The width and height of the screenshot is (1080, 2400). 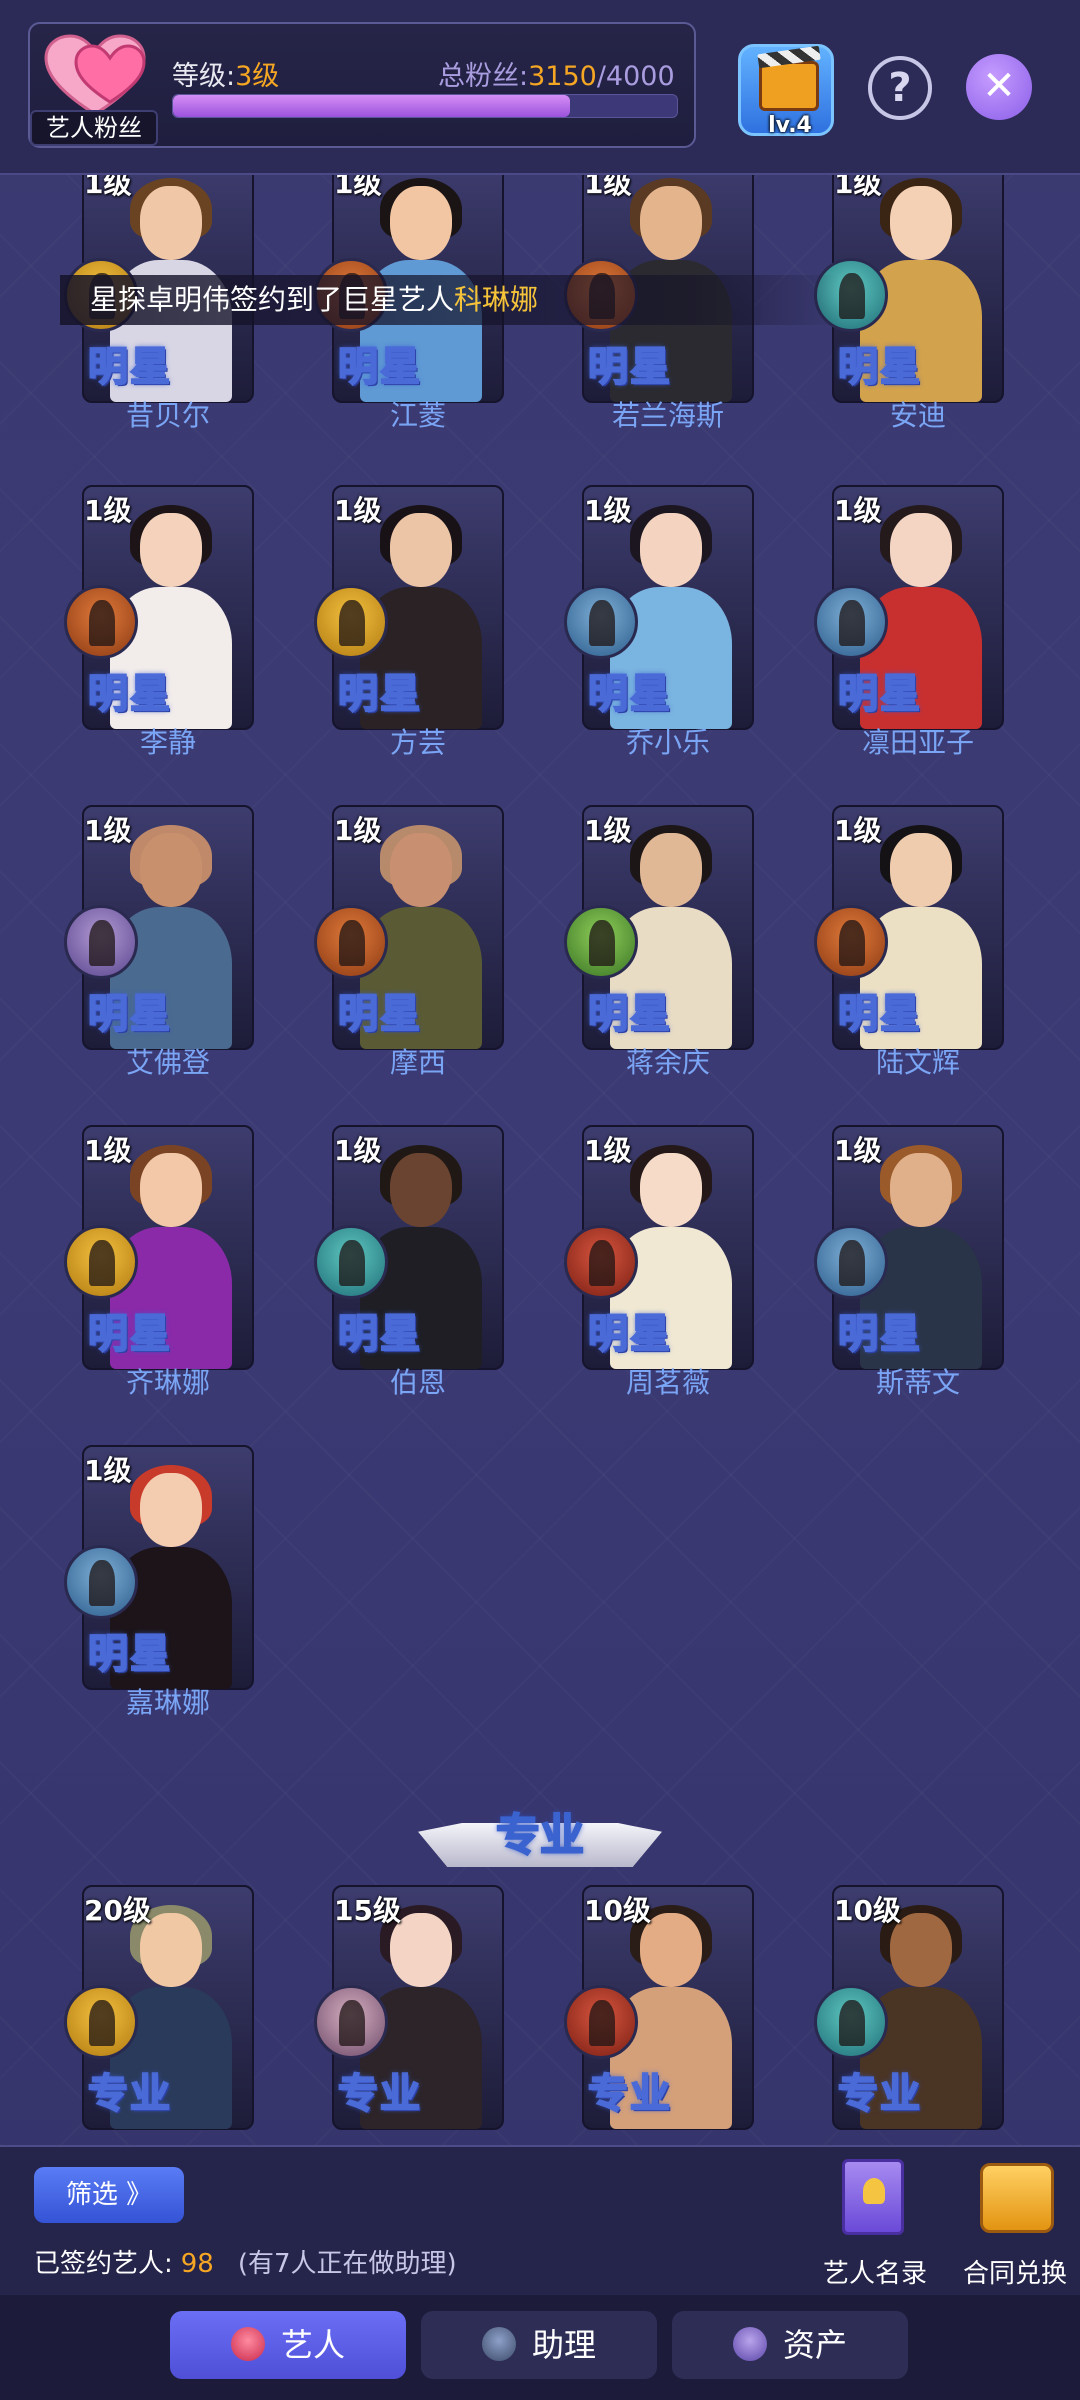 What do you see at coordinates (668, 741) in the screenshot?
I see `artist-name: 乔小乐` at bounding box center [668, 741].